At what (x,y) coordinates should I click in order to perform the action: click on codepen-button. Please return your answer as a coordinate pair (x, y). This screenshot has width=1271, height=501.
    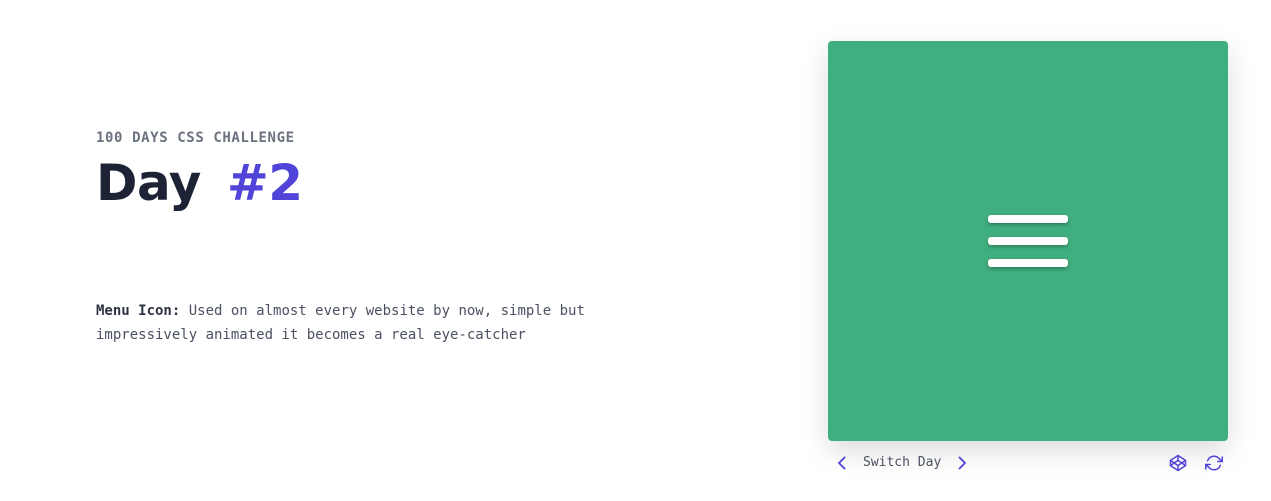
    Looking at the image, I should click on (1178, 463).